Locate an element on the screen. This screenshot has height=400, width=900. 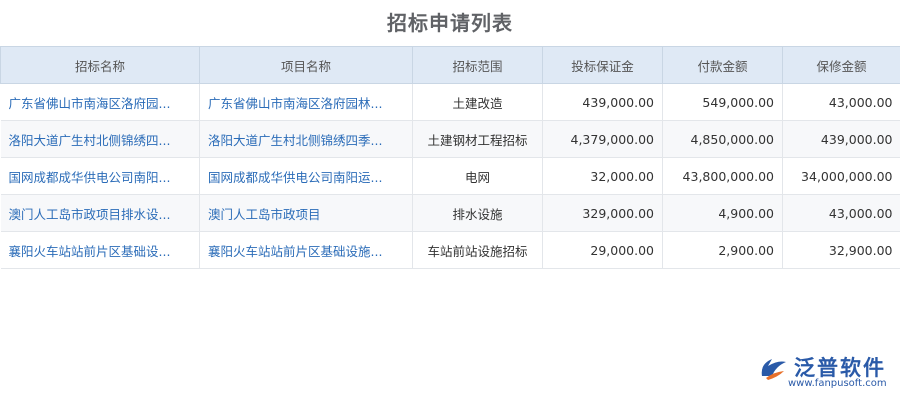
payment-cell: 4,850,000.00 is located at coordinates (722, 139).